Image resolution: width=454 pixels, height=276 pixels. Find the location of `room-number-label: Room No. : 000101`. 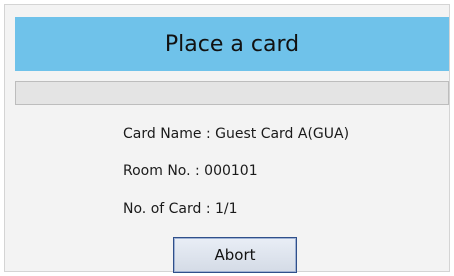

room-number-label: Room No. : 000101 is located at coordinates (190, 171).